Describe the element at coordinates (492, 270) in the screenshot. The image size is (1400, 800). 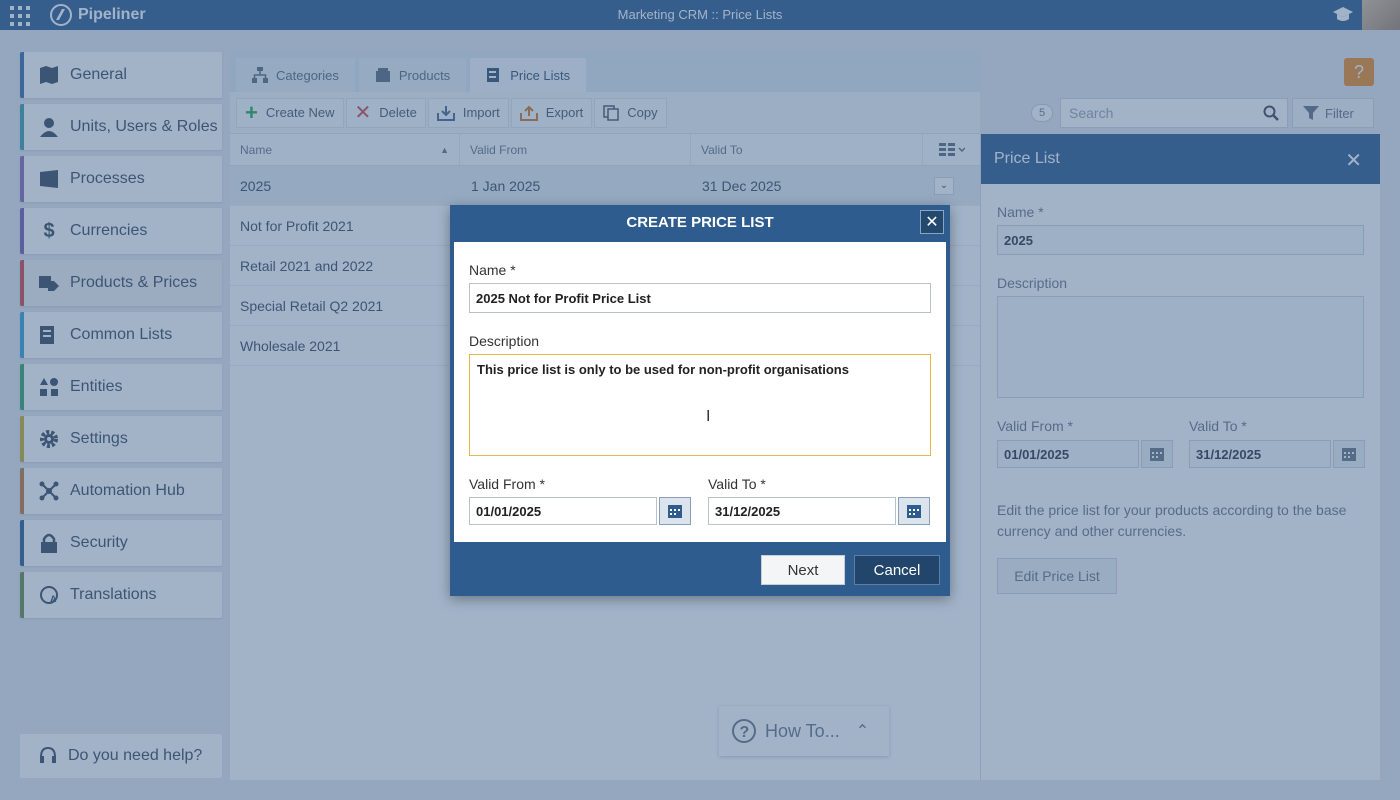
I see `name-label: Name *` at that location.